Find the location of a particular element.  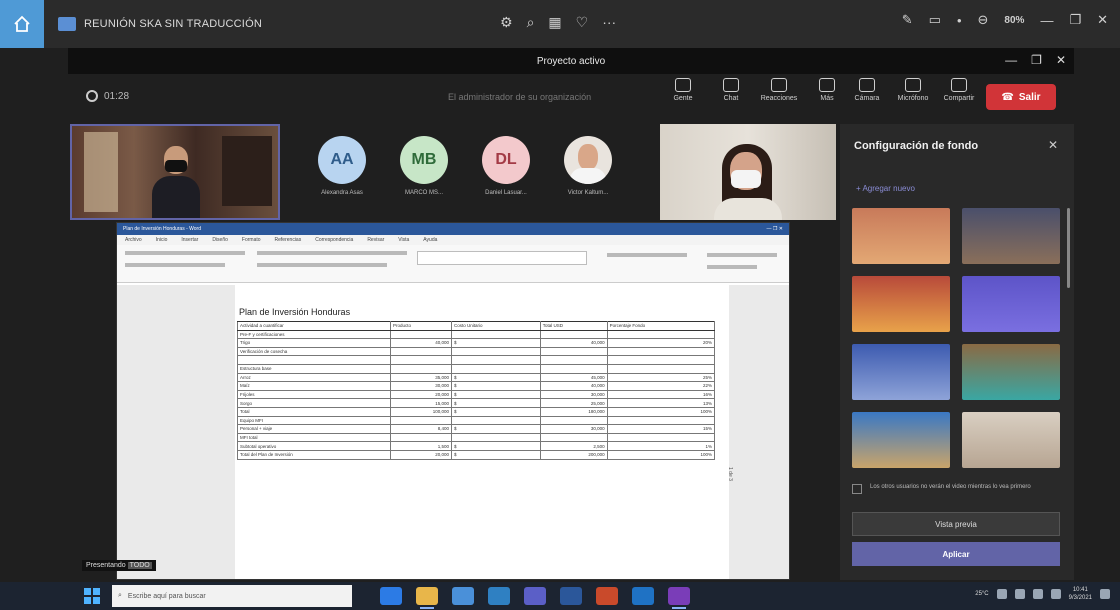

outlook-app is located at coordinates (643, 596).